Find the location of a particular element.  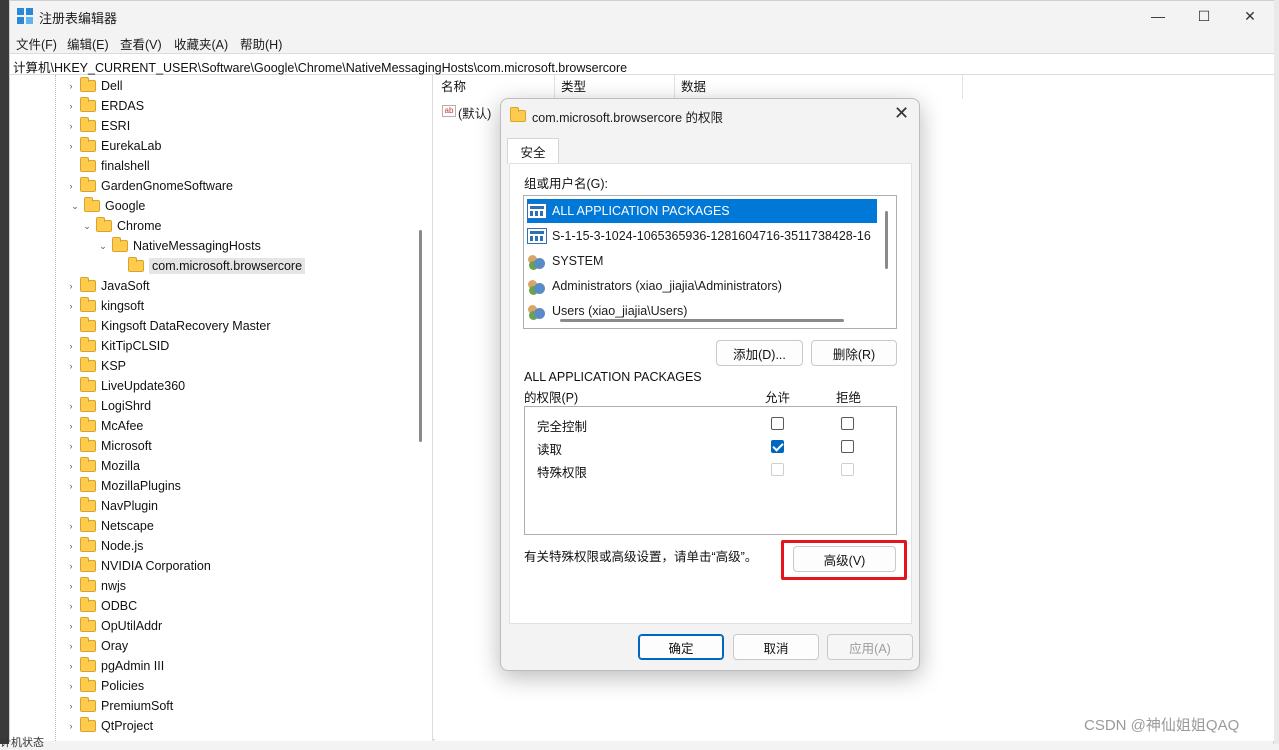

tree-node: › OpUtilAddr is located at coordinates (114, 626).